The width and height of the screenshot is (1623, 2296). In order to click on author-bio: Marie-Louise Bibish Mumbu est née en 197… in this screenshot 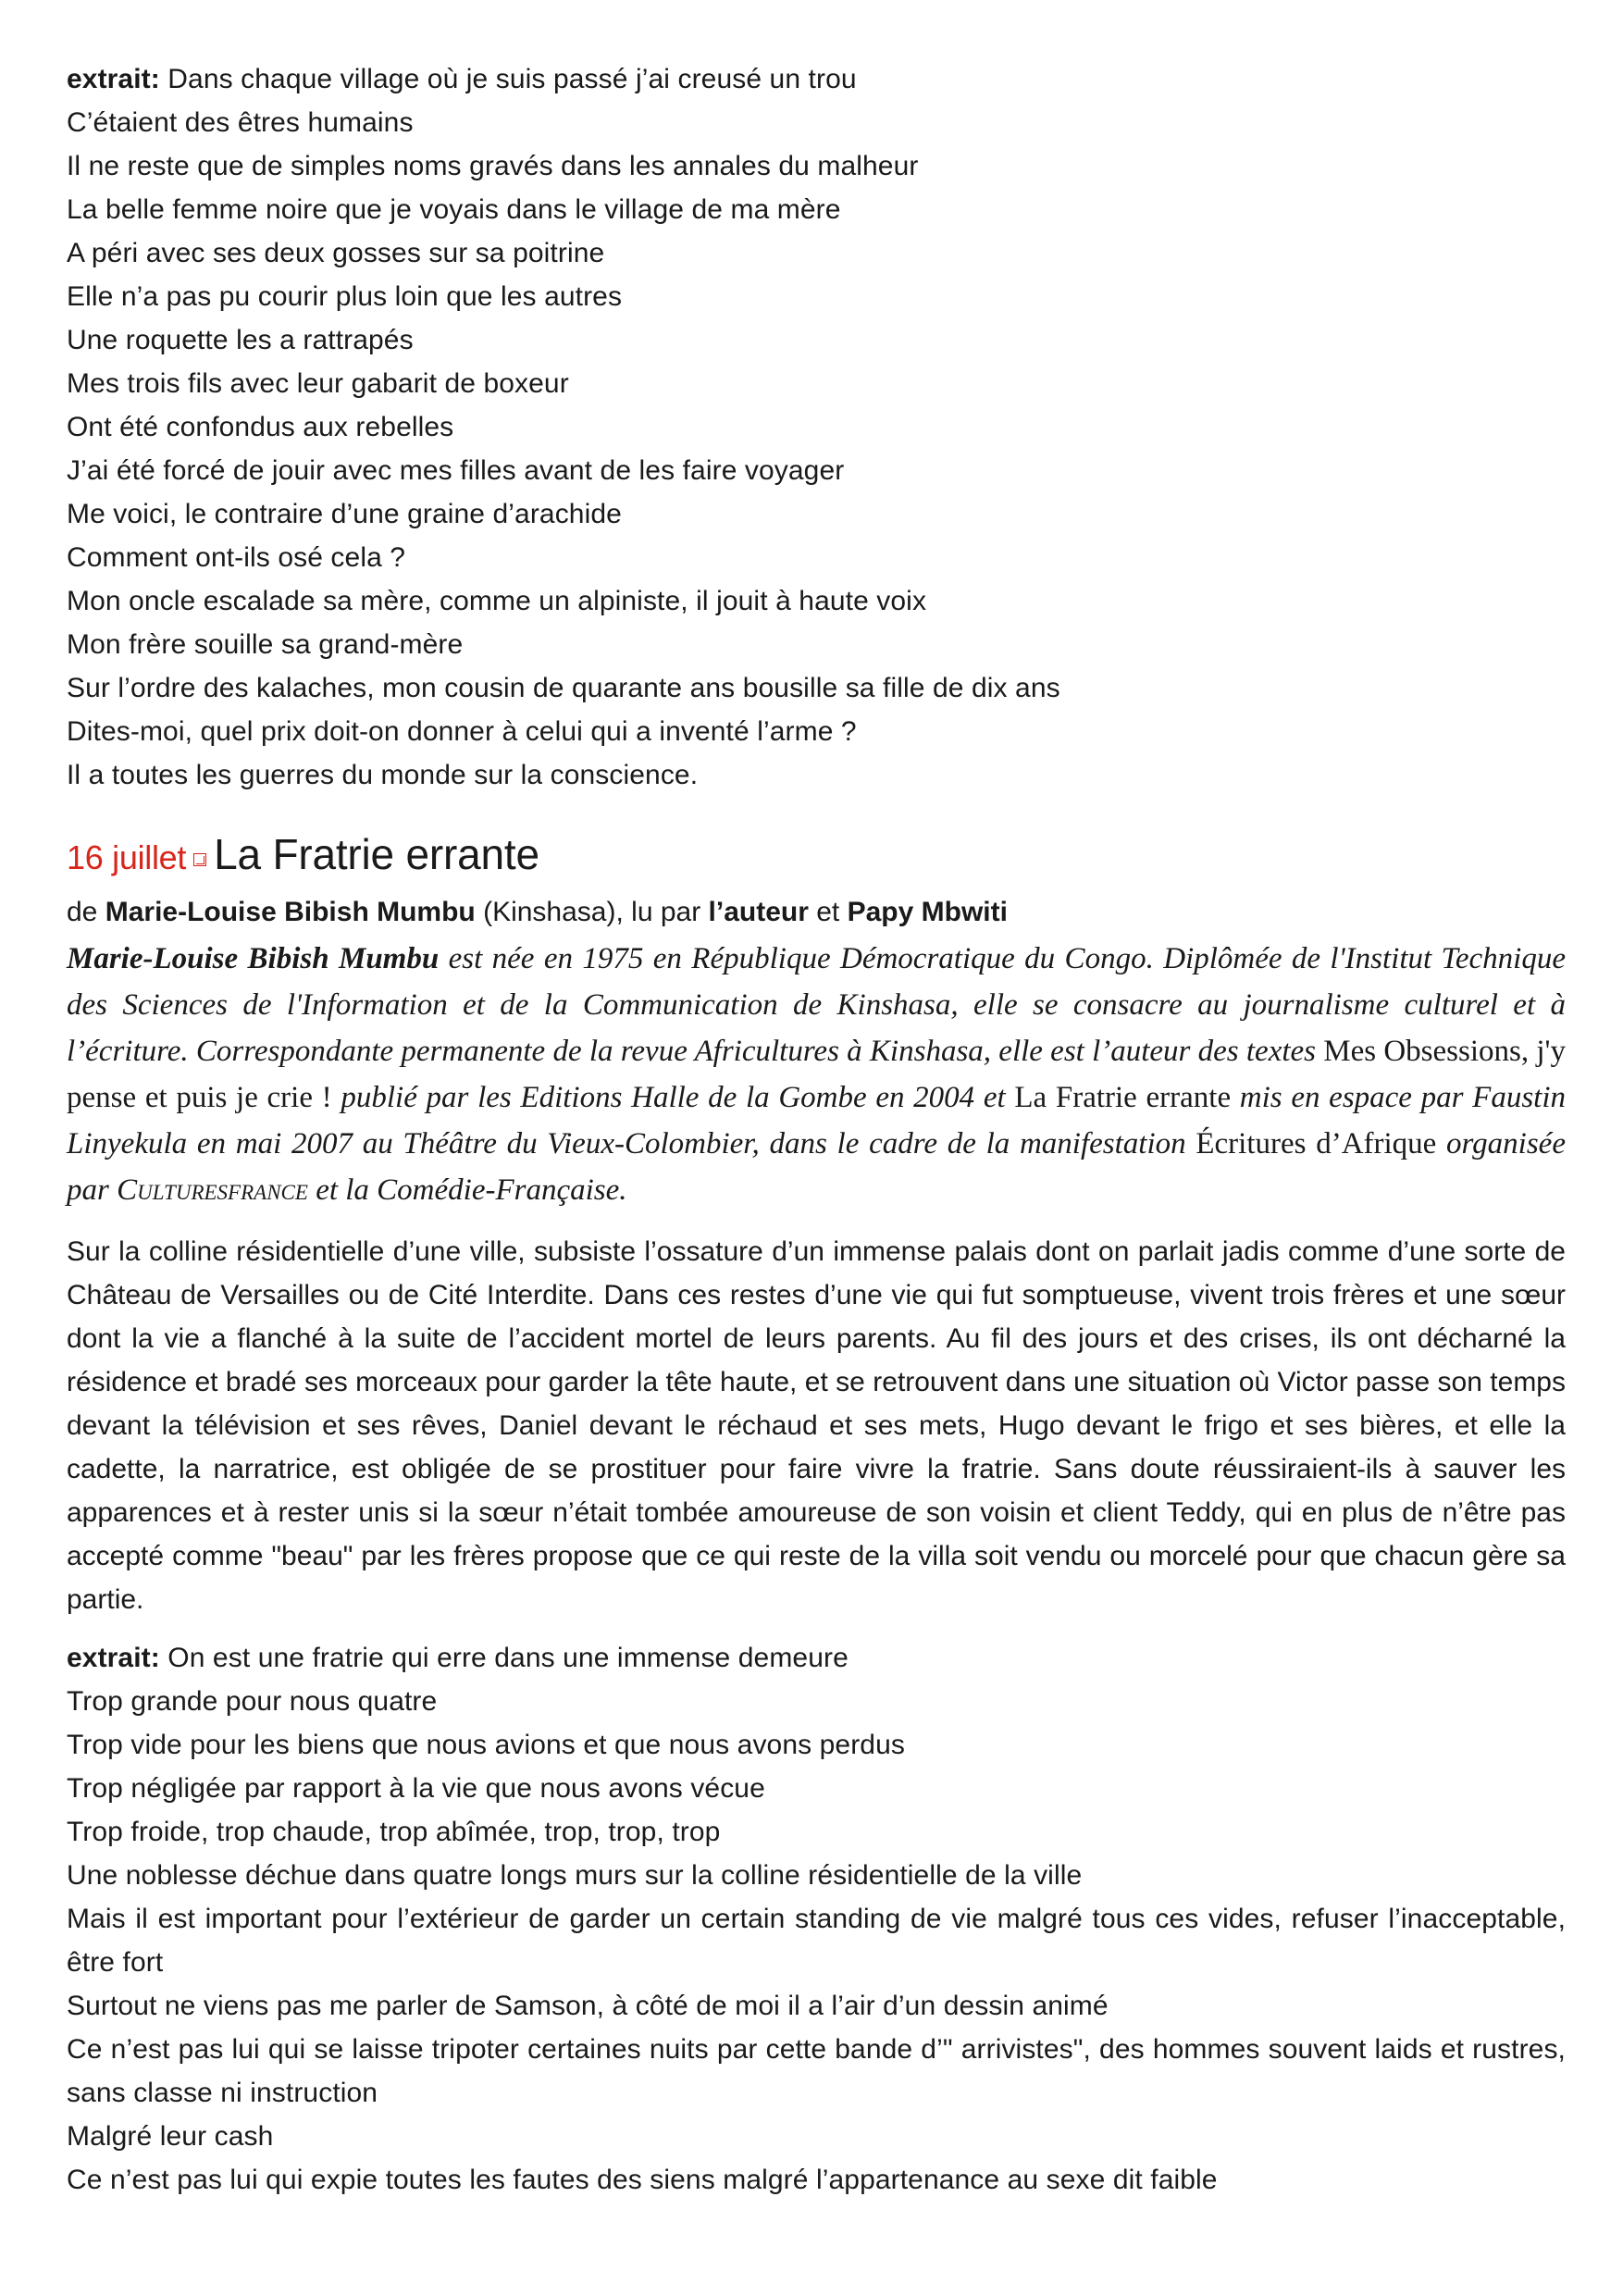, I will do `click(817, 1075)`.